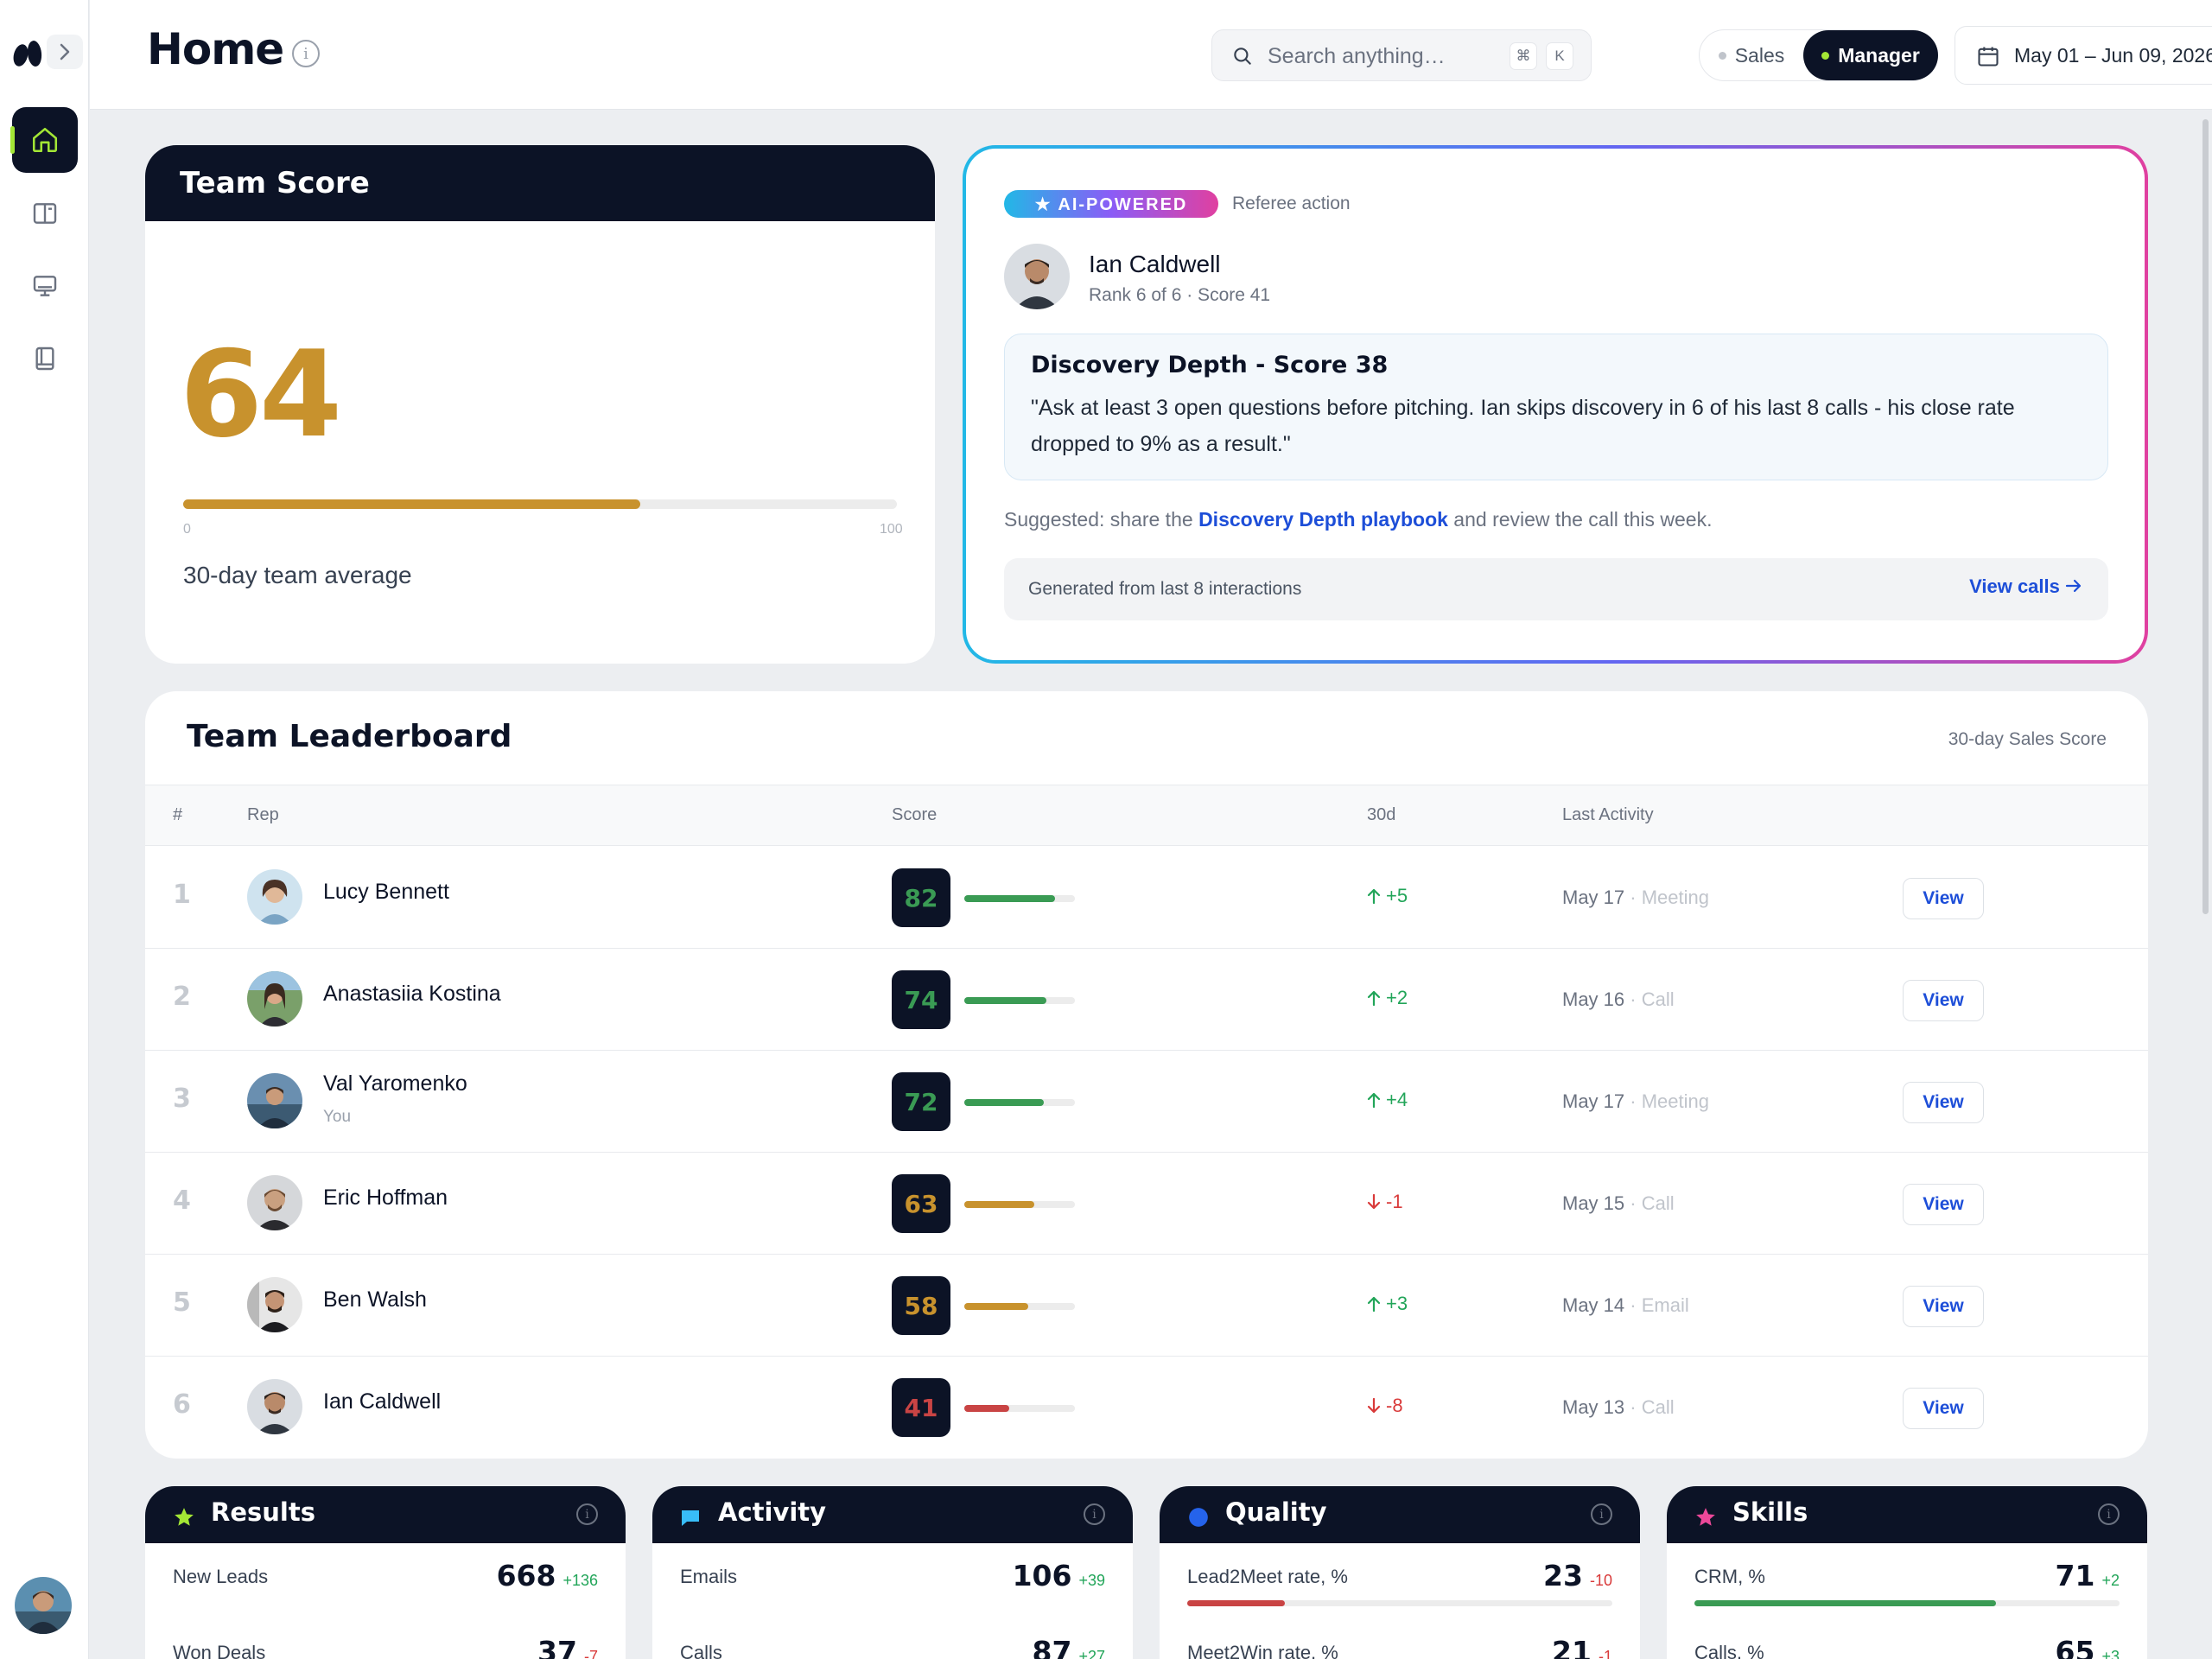  Describe the element at coordinates (375, 1300) in the screenshot. I see `rep-name: Ben Walsh` at that location.